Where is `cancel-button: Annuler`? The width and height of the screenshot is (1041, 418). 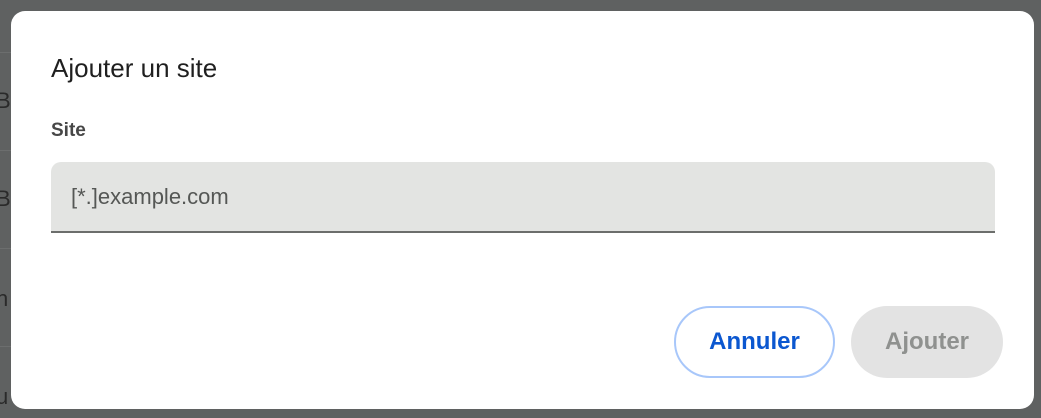 cancel-button: Annuler is located at coordinates (754, 342).